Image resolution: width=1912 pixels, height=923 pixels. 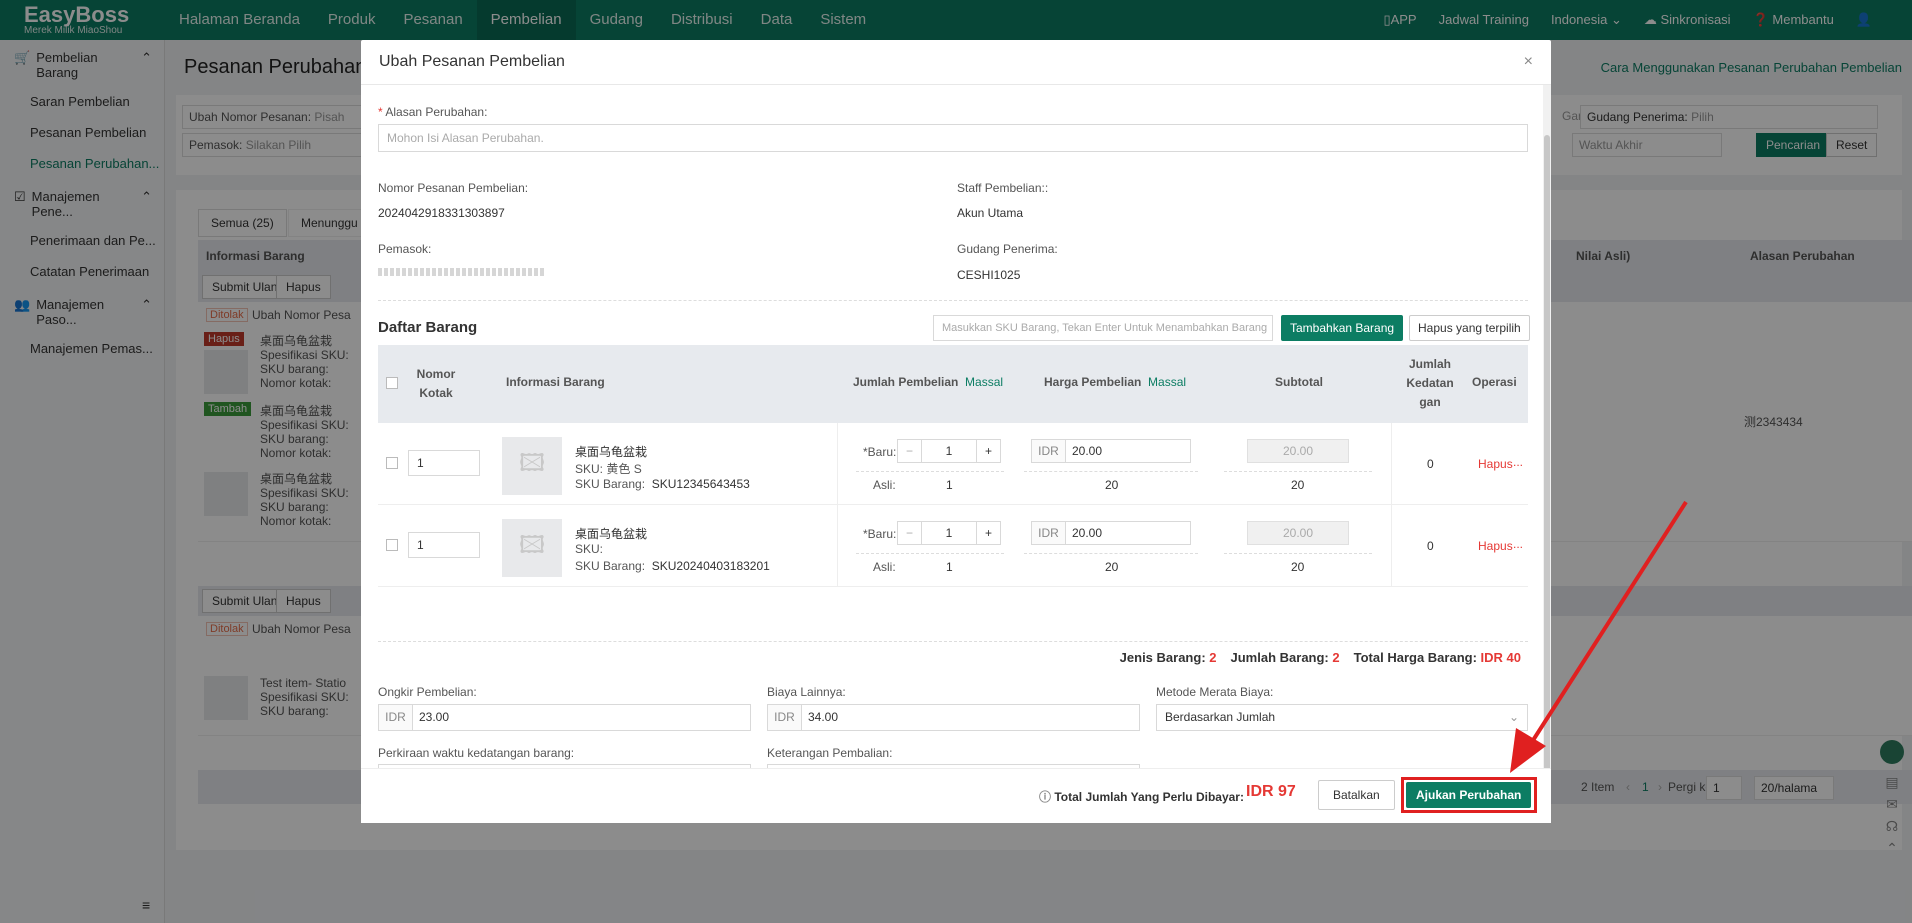 I want to click on massal-harga-link: Massal, so click(x=1167, y=382).